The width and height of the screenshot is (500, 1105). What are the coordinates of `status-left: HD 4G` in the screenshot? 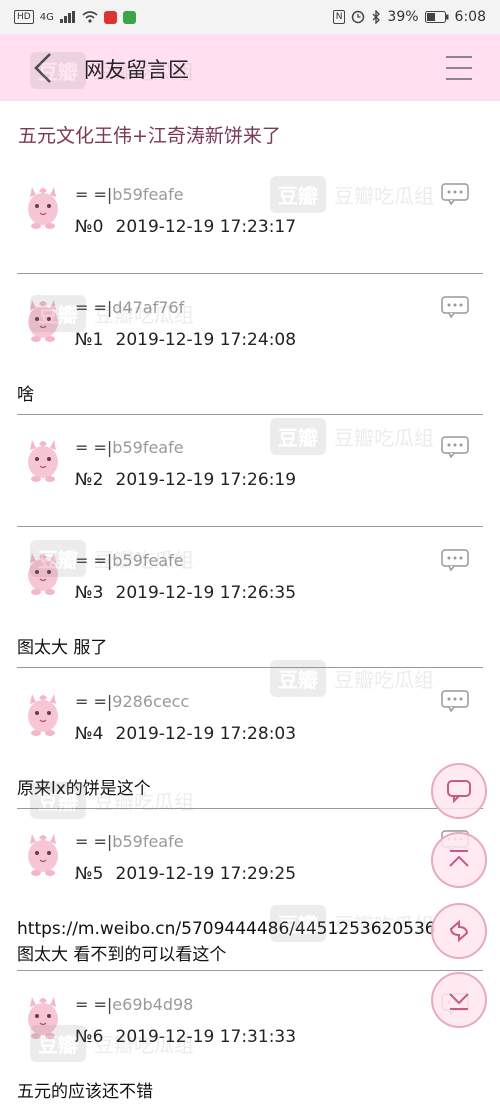 It's located at (75, 17).